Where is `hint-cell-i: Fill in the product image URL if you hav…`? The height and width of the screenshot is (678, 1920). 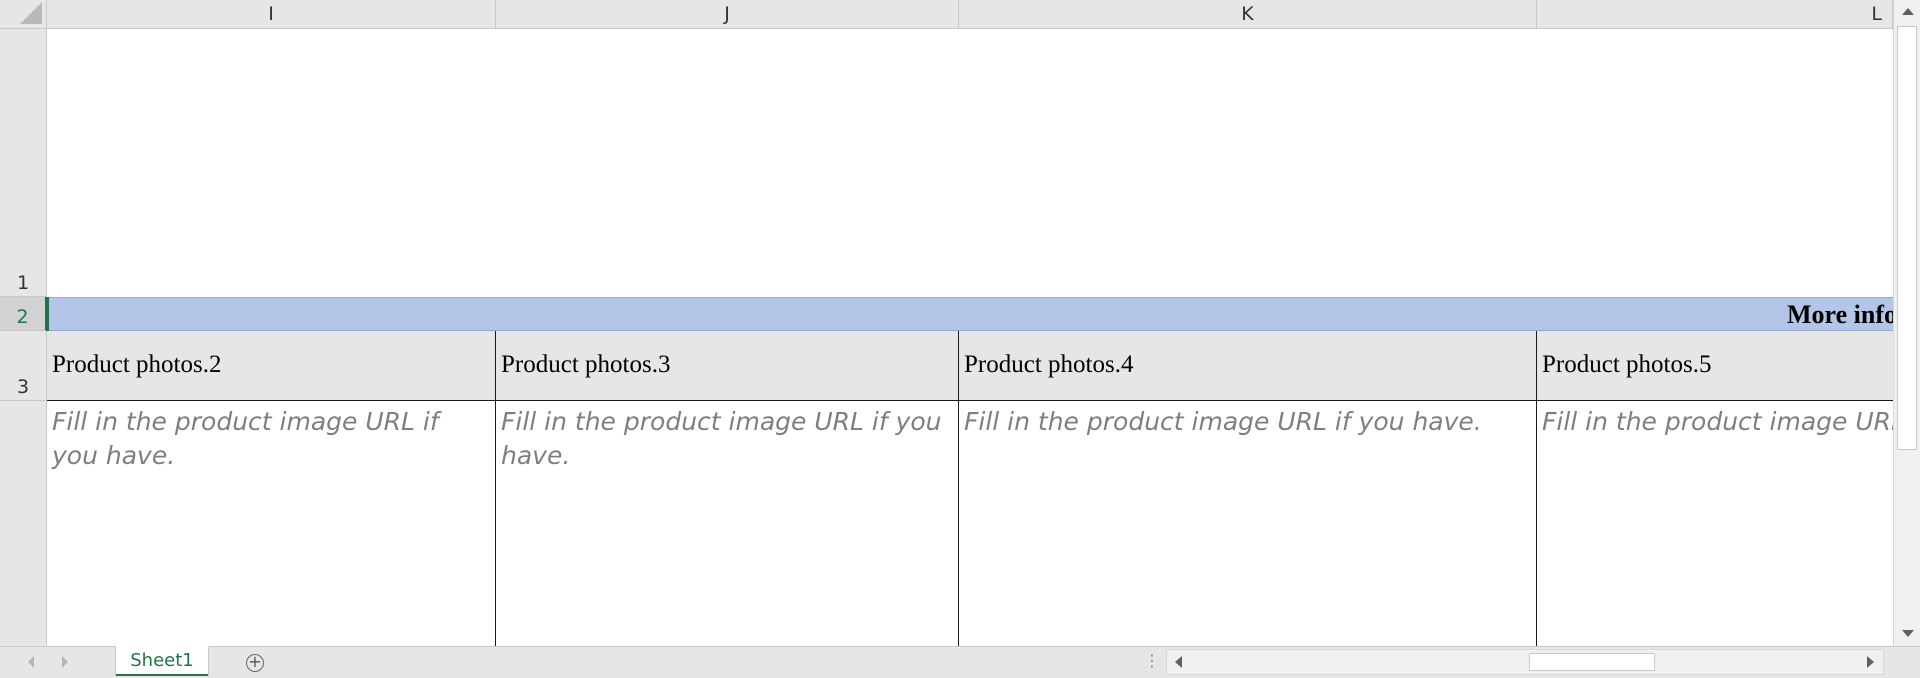
hint-cell-i: Fill in the product image URL if you hav… is located at coordinates (271, 523).